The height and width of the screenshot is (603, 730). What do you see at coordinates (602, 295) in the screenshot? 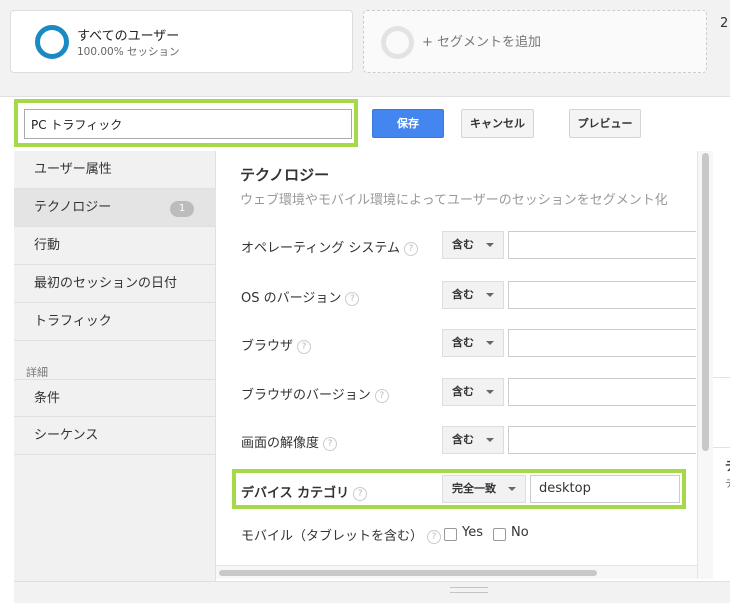
I see `value-input-os-version` at bounding box center [602, 295].